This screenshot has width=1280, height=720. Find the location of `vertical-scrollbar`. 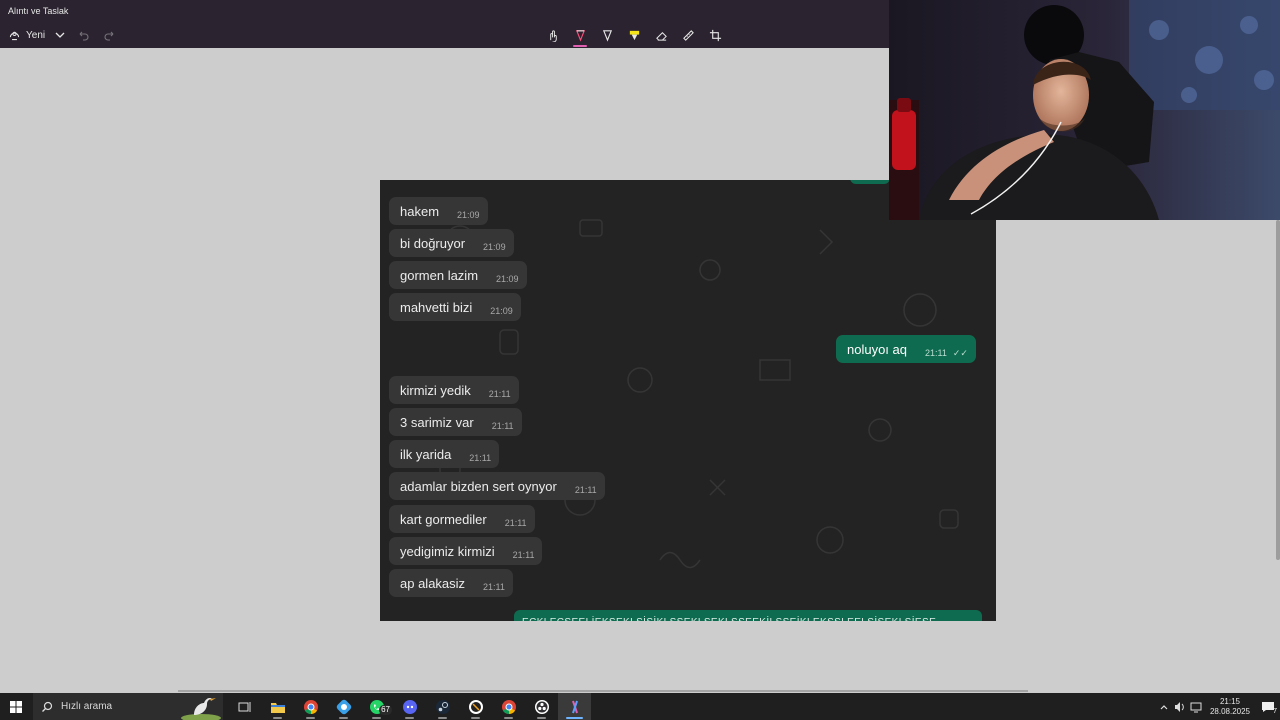

vertical-scrollbar is located at coordinates (1278, 390).